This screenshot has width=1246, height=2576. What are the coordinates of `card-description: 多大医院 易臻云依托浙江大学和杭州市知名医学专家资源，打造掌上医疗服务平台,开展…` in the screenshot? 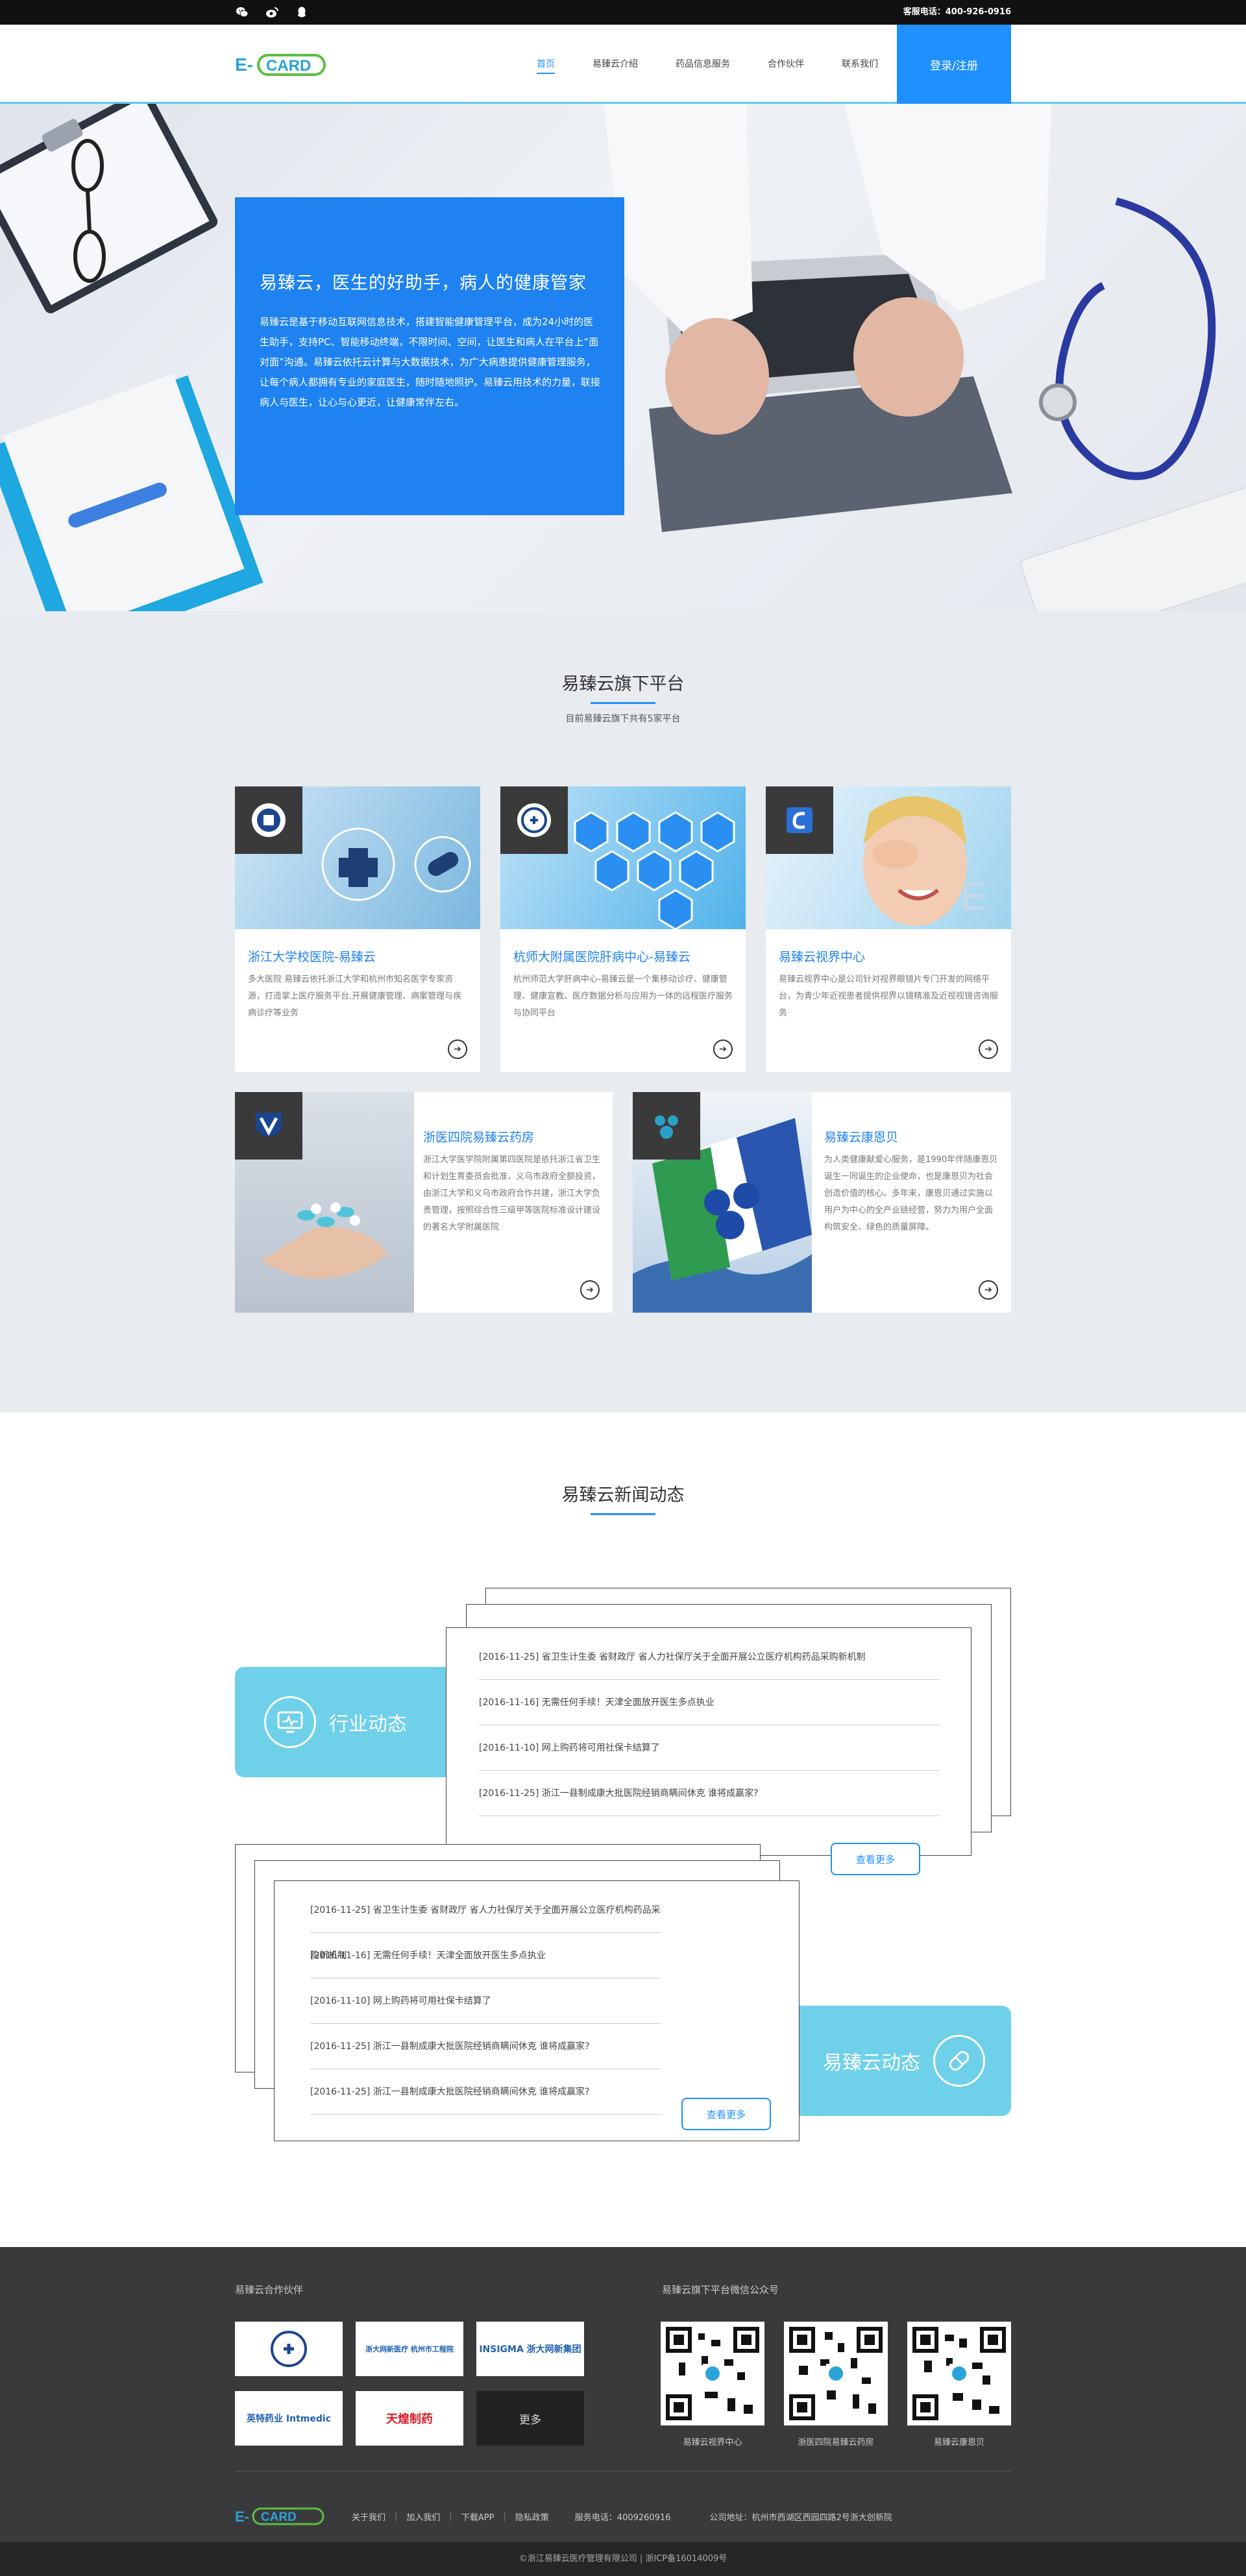 It's located at (355, 996).